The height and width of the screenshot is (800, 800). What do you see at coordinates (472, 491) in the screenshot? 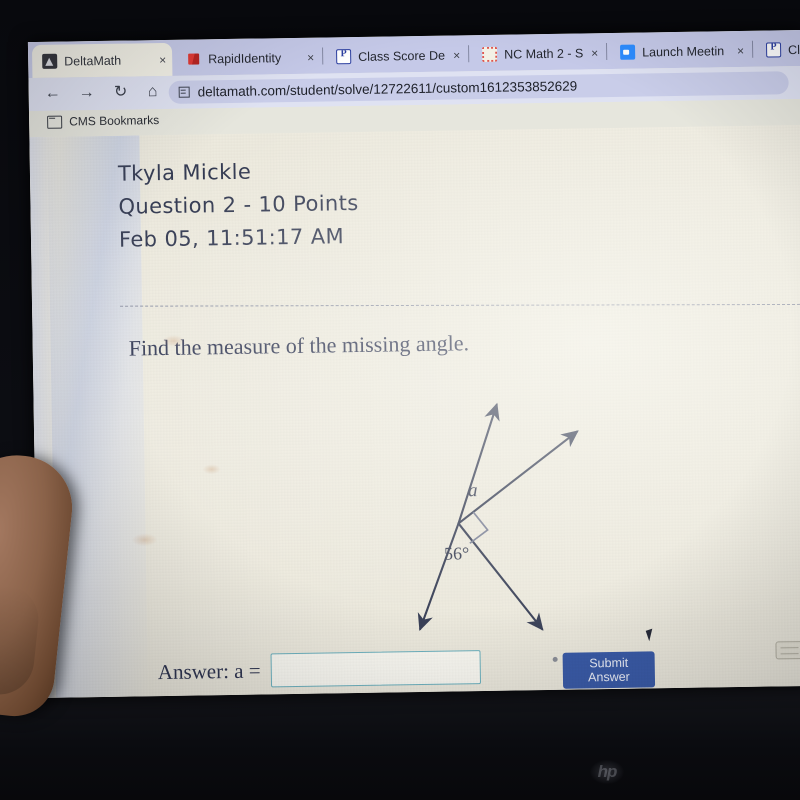
I see `angle-label-a: a` at bounding box center [472, 491].